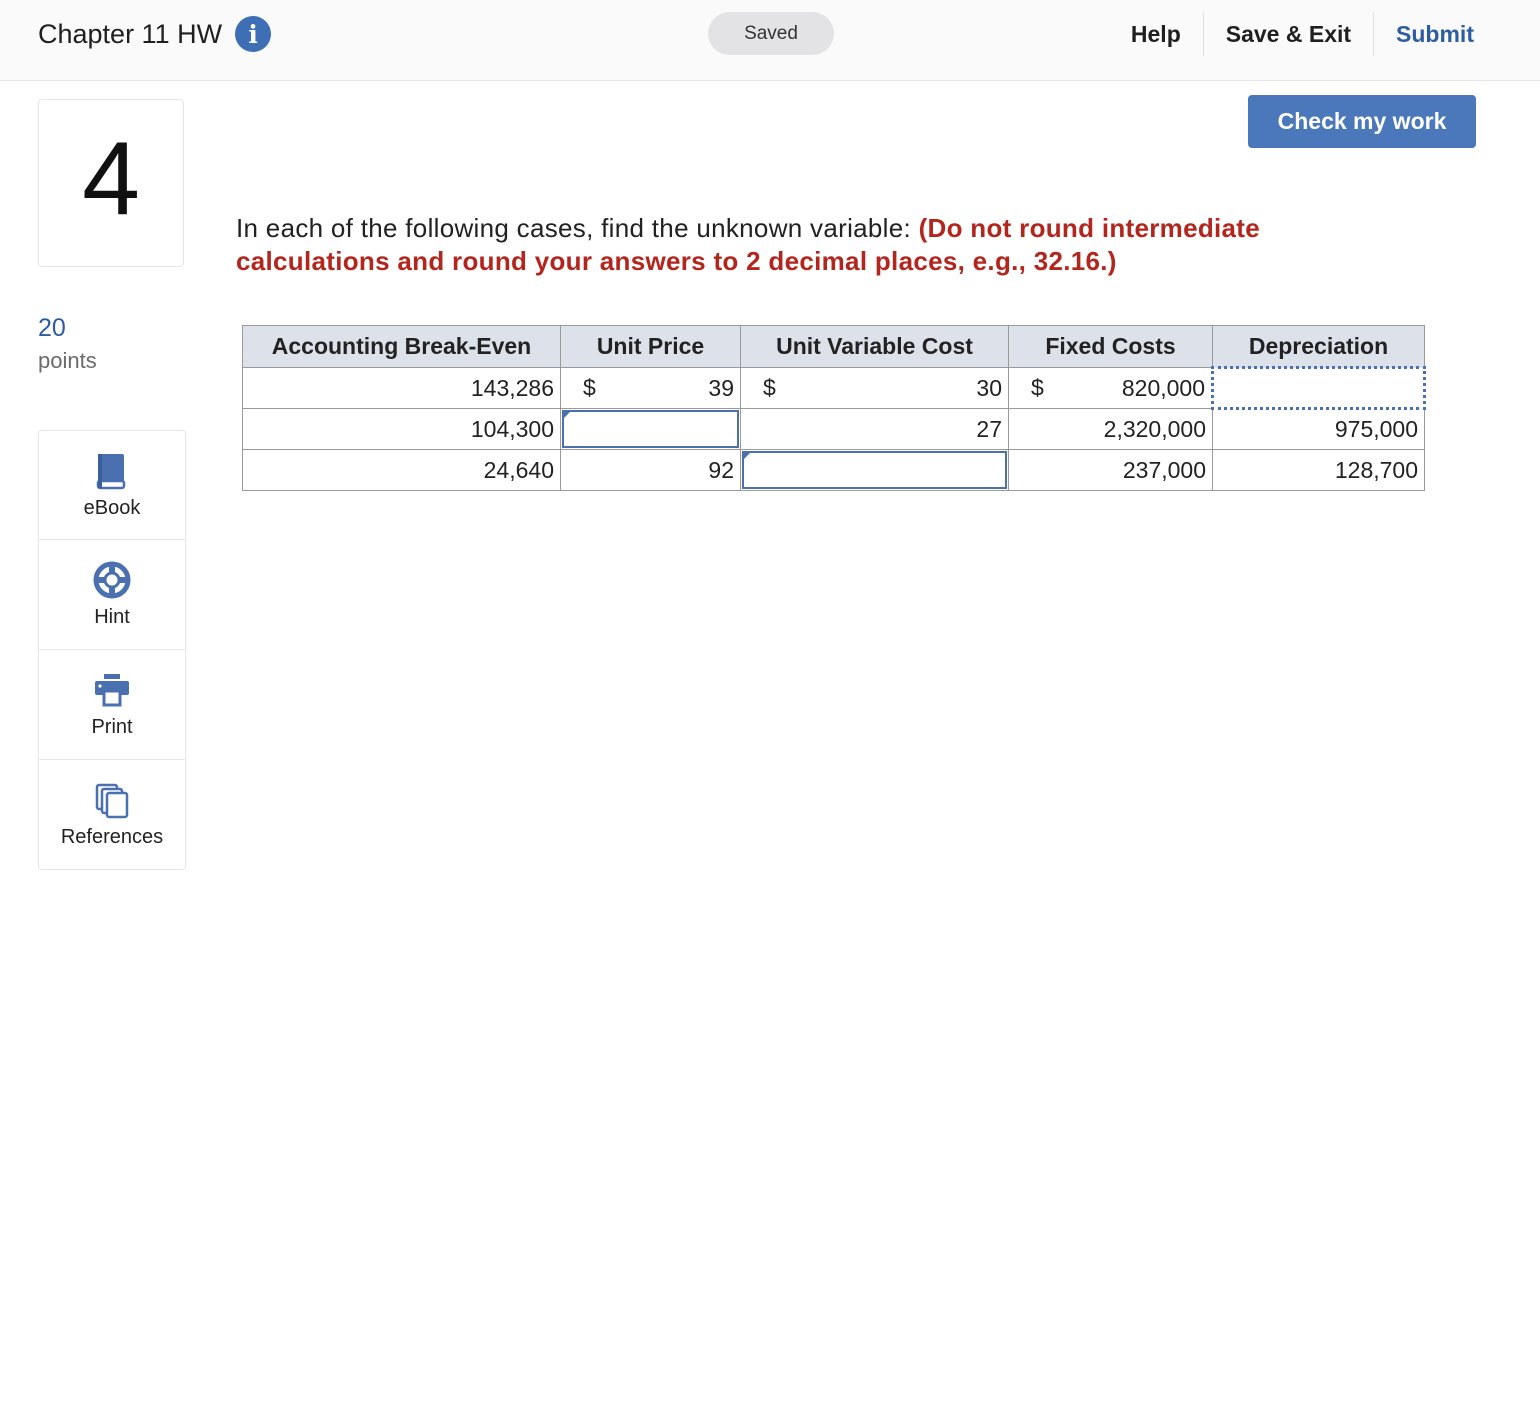  What do you see at coordinates (1110, 346) in the screenshot?
I see `header-fixed-costs: Fixed Costs` at bounding box center [1110, 346].